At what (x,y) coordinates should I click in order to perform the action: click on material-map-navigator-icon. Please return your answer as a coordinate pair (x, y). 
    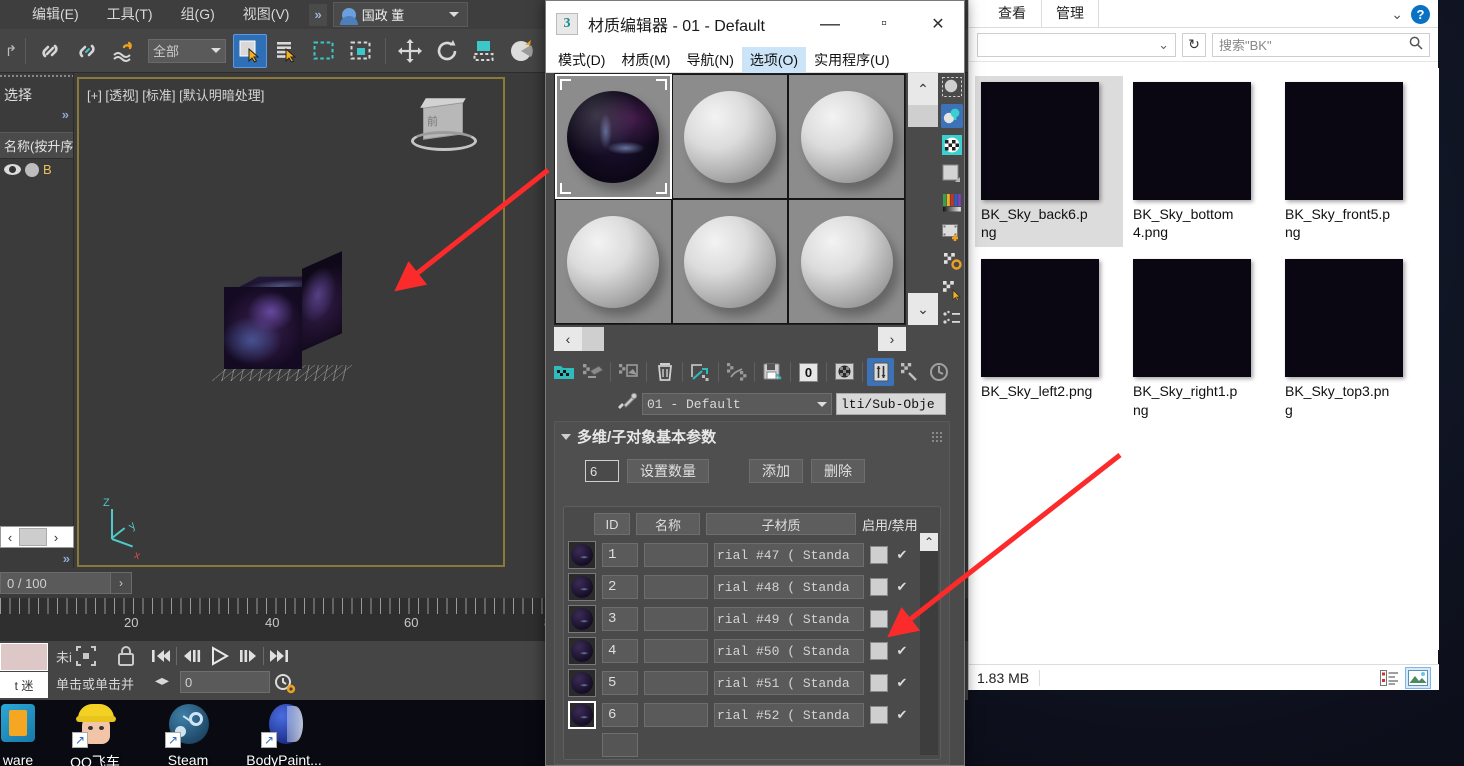
    Looking at the image, I should click on (952, 319).